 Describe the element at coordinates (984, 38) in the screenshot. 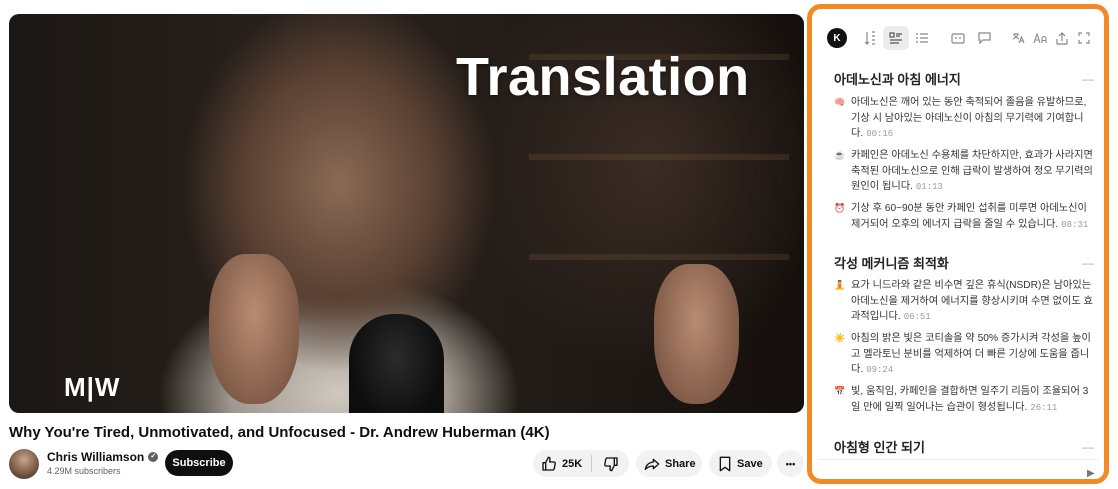

I see `chat-icon` at that location.